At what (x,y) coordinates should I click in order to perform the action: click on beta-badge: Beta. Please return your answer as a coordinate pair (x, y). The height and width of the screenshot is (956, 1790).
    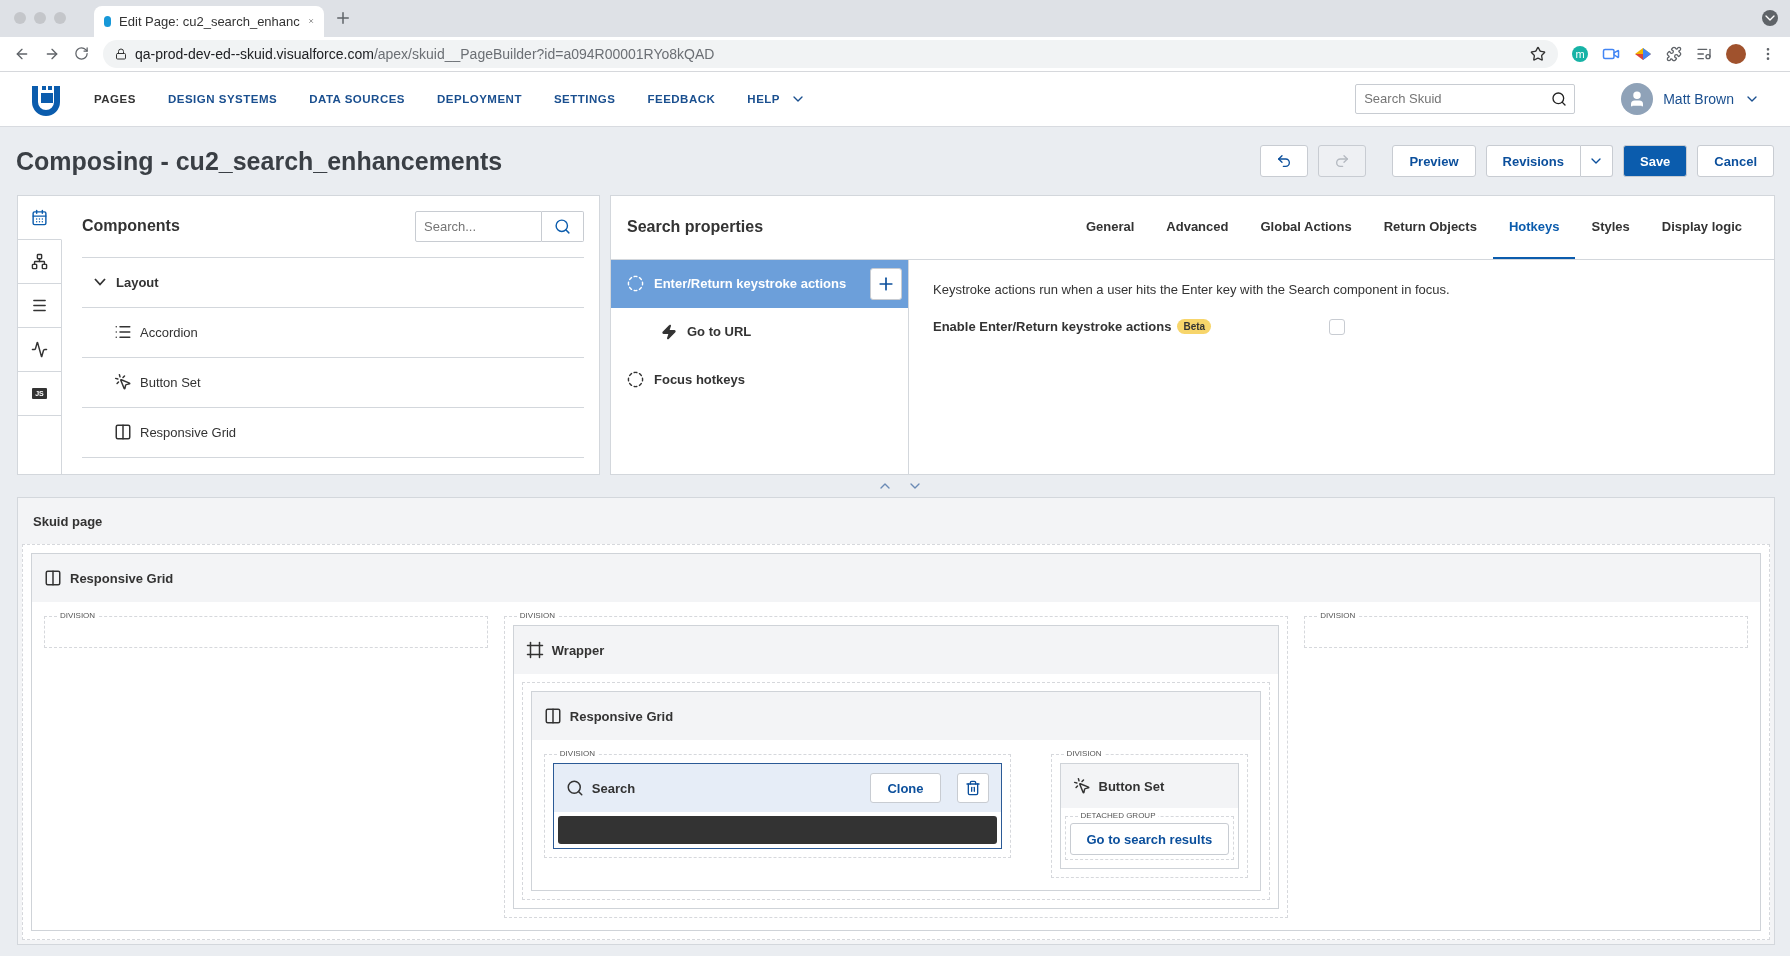
    Looking at the image, I should click on (1194, 327).